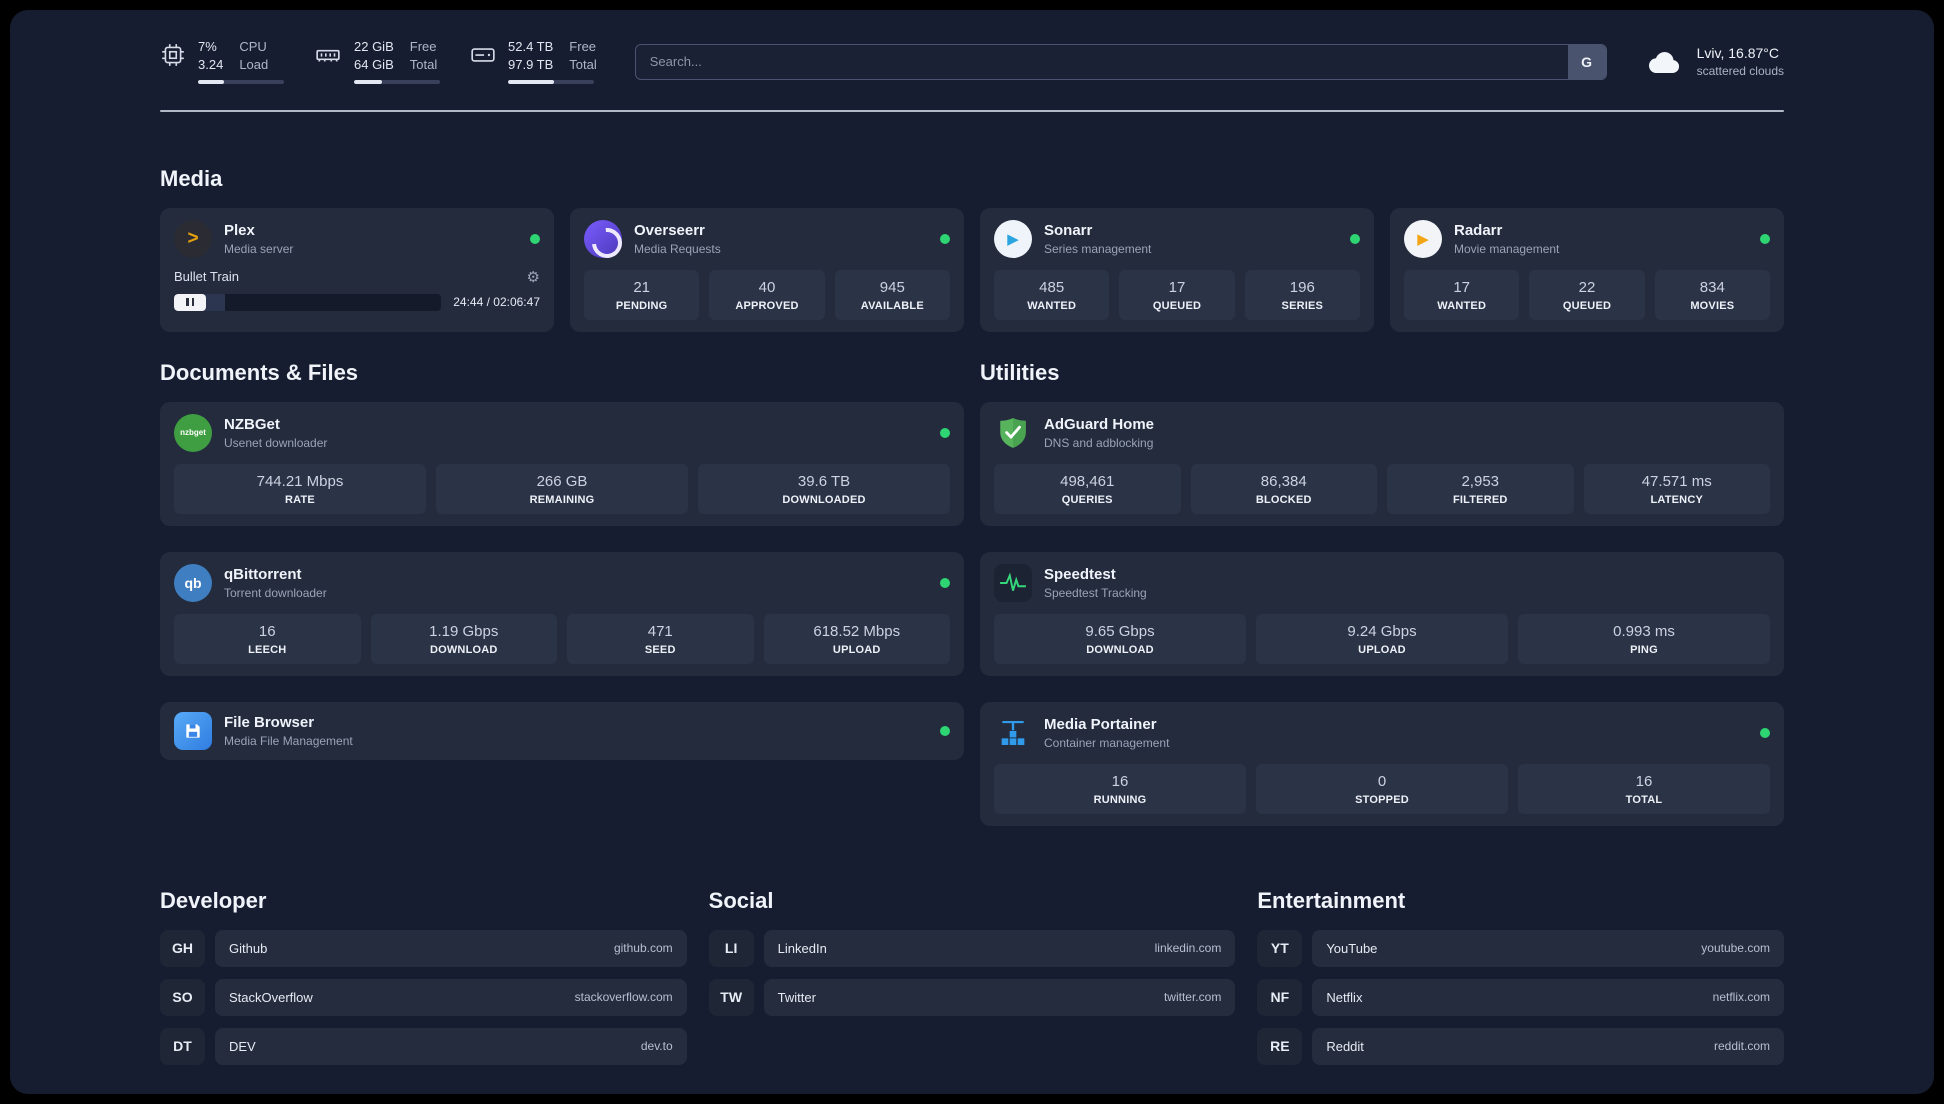 This screenshot has height=1104, width=1944. I want to click on bookmark-row: DT DEV dev.to, so click(423, 1046).